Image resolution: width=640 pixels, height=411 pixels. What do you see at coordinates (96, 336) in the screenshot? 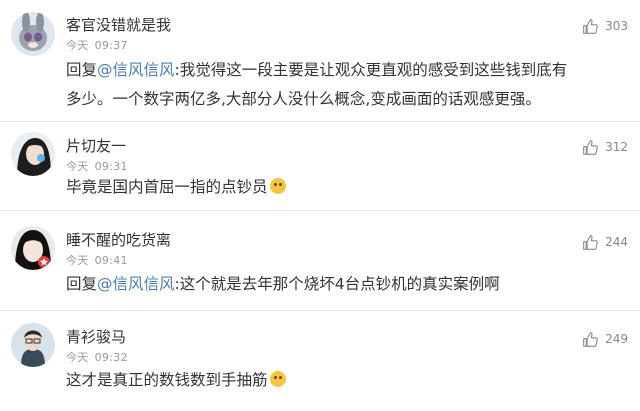
I see `username: 青衫骏马` at bounding box center [96, 336].